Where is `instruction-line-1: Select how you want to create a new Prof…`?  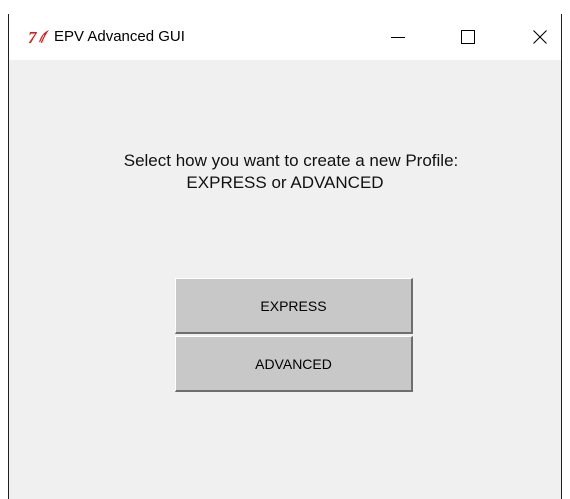
instruction-line-1: Select how you want to create a new Prof… is located at coordinates (291, 160).